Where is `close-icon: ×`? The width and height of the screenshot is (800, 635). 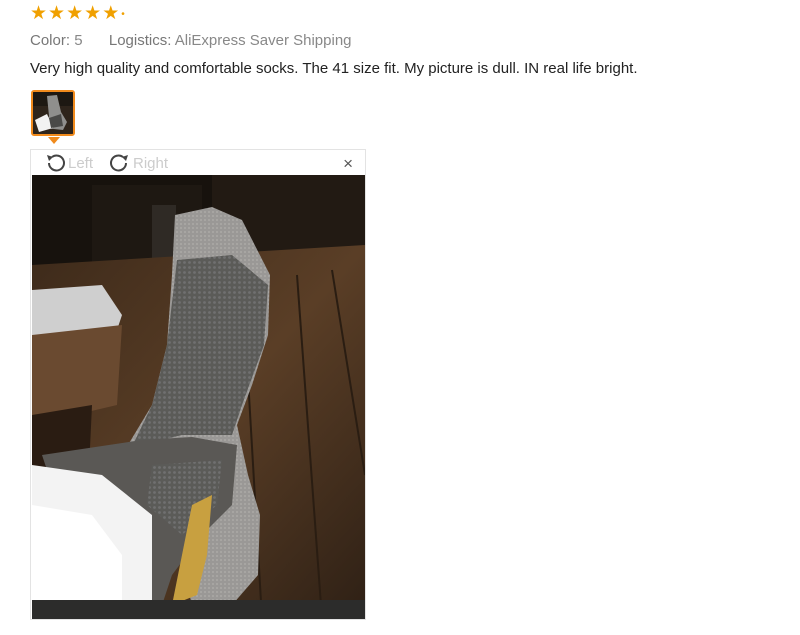 close-icon: × is located at coordinates (348, 163).